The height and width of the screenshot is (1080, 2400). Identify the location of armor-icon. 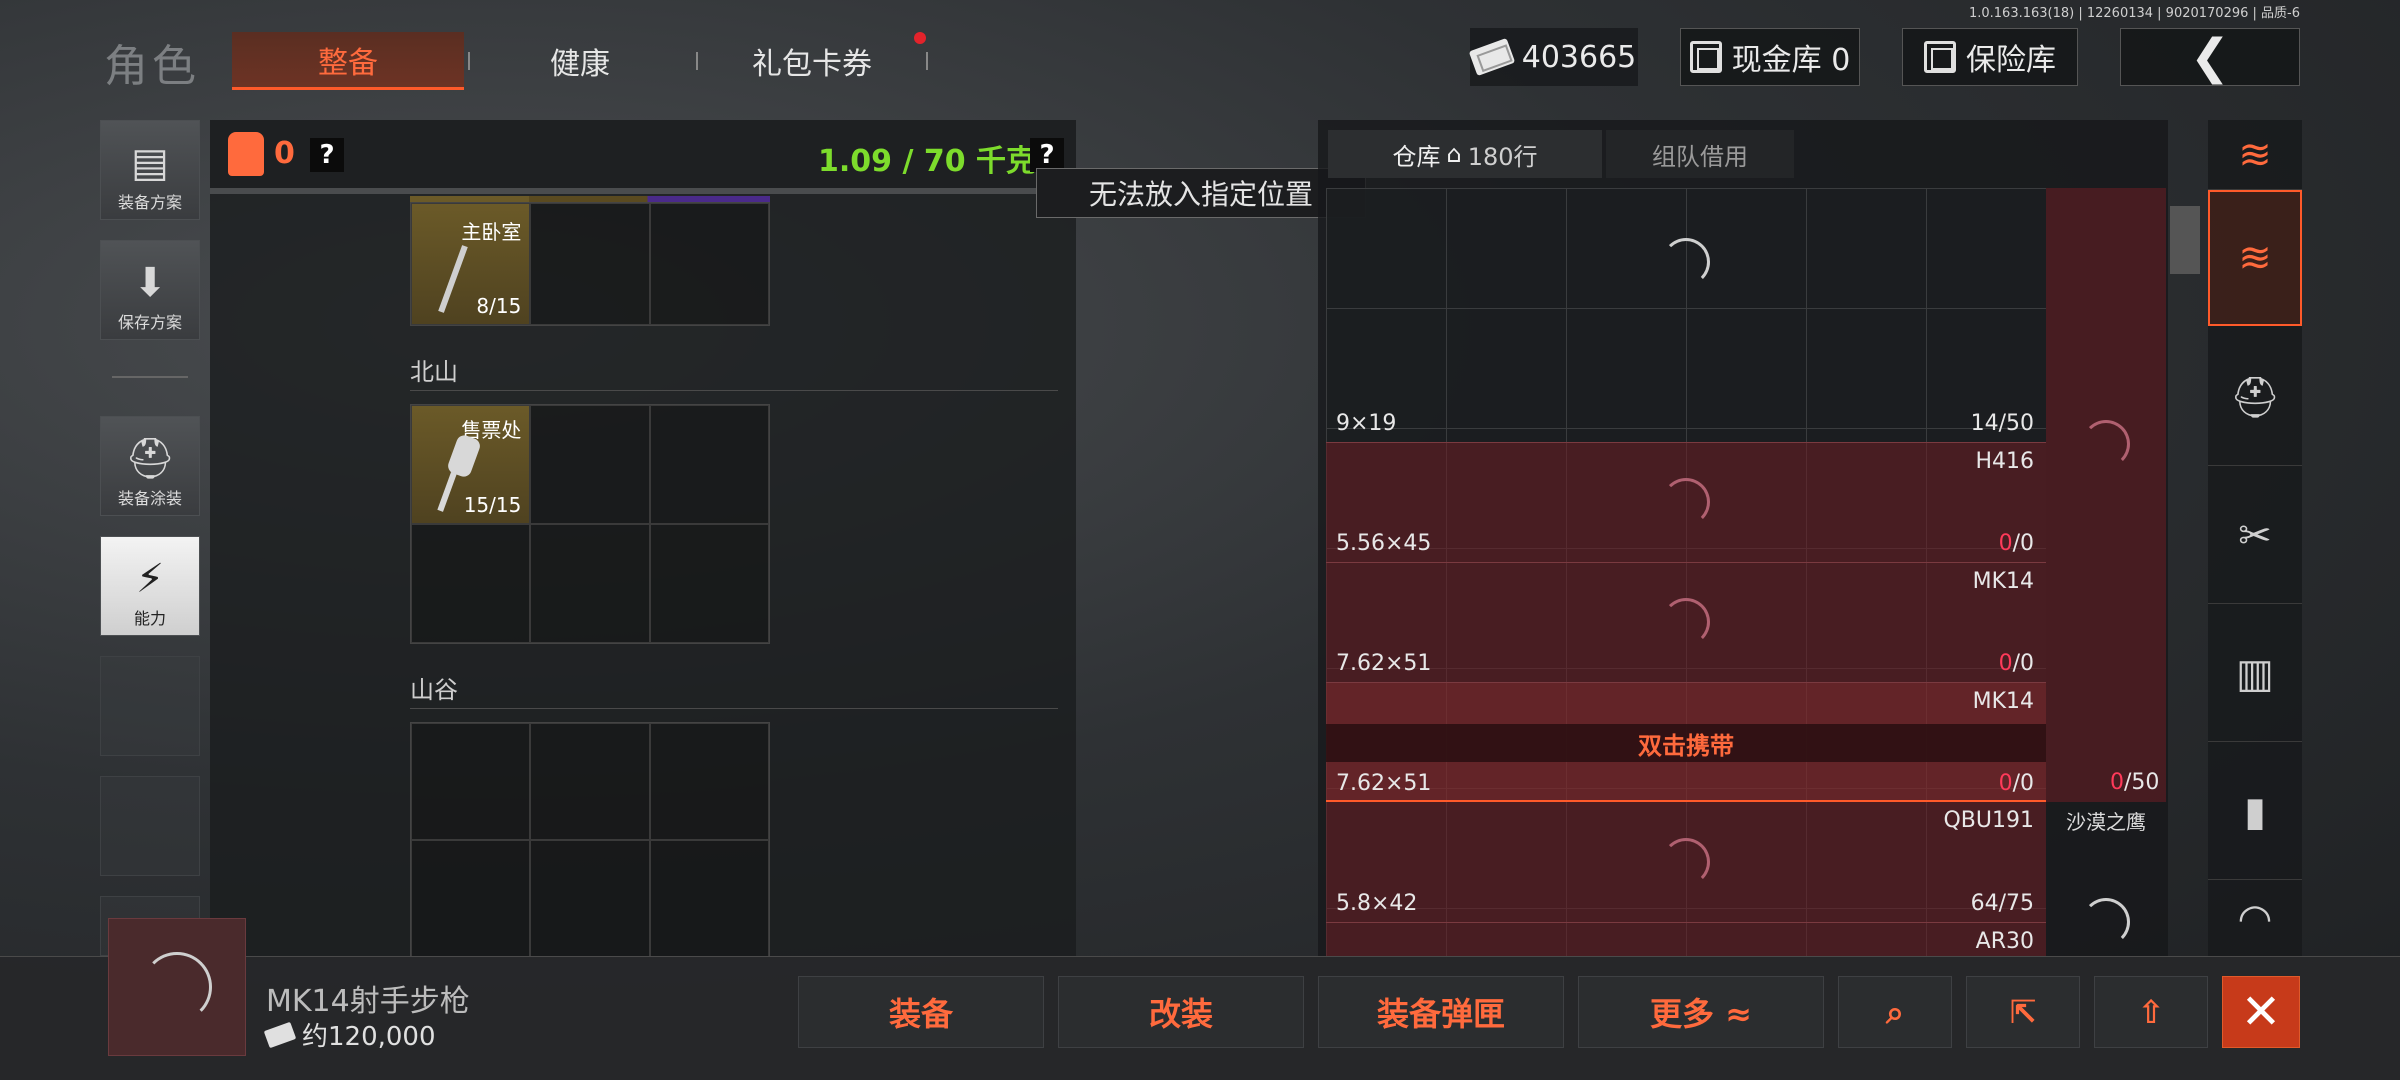
(246, 154).